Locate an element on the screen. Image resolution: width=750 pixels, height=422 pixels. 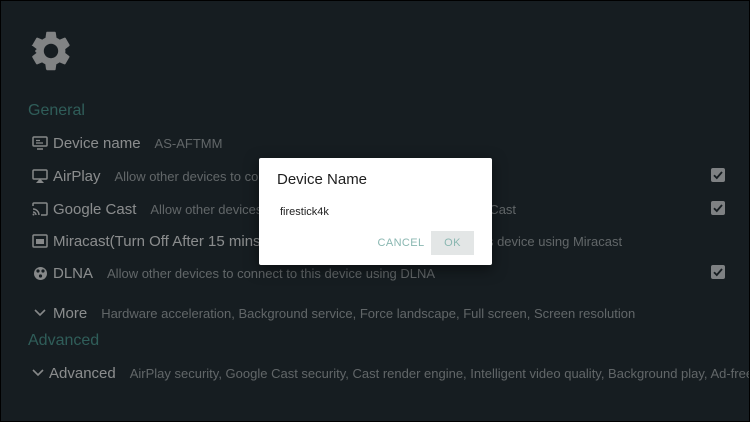
device-name-dialog: Device Name firestick4k CANCEL OK is located at coordinates (375, 211).